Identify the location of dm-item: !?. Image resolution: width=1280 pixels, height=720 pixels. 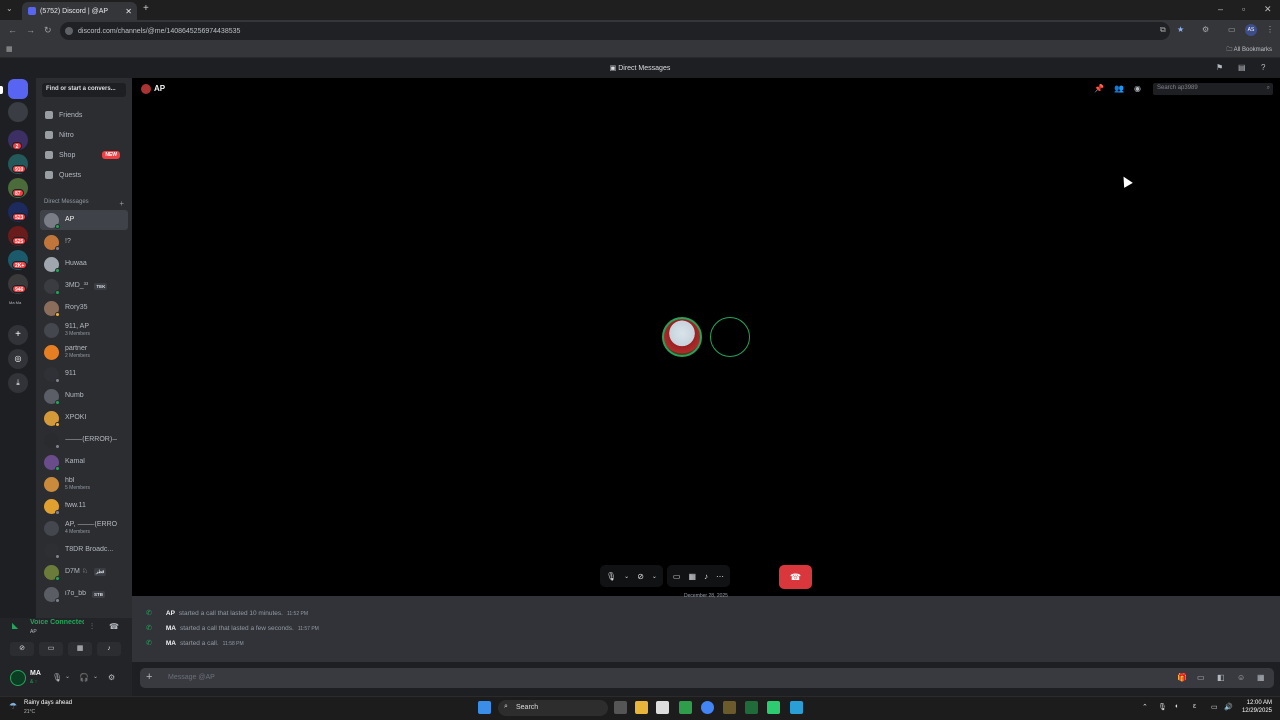
(84, 242).